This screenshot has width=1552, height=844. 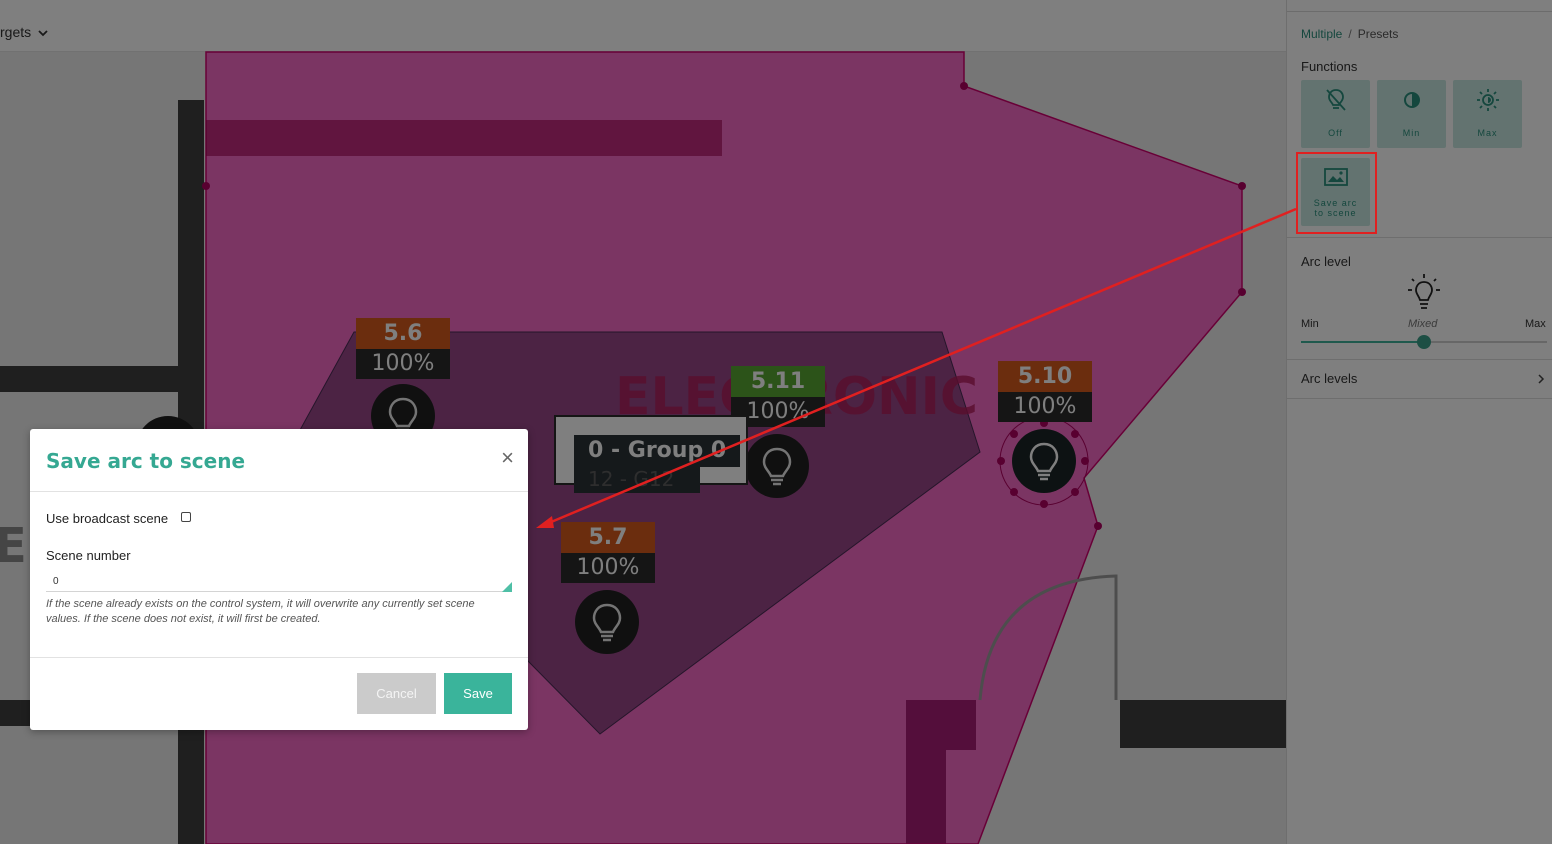 What do you see at coordinates (88, 555) in the screenshot?
I see `scene-number-label: Scene number` at bounding box center [88, 555].